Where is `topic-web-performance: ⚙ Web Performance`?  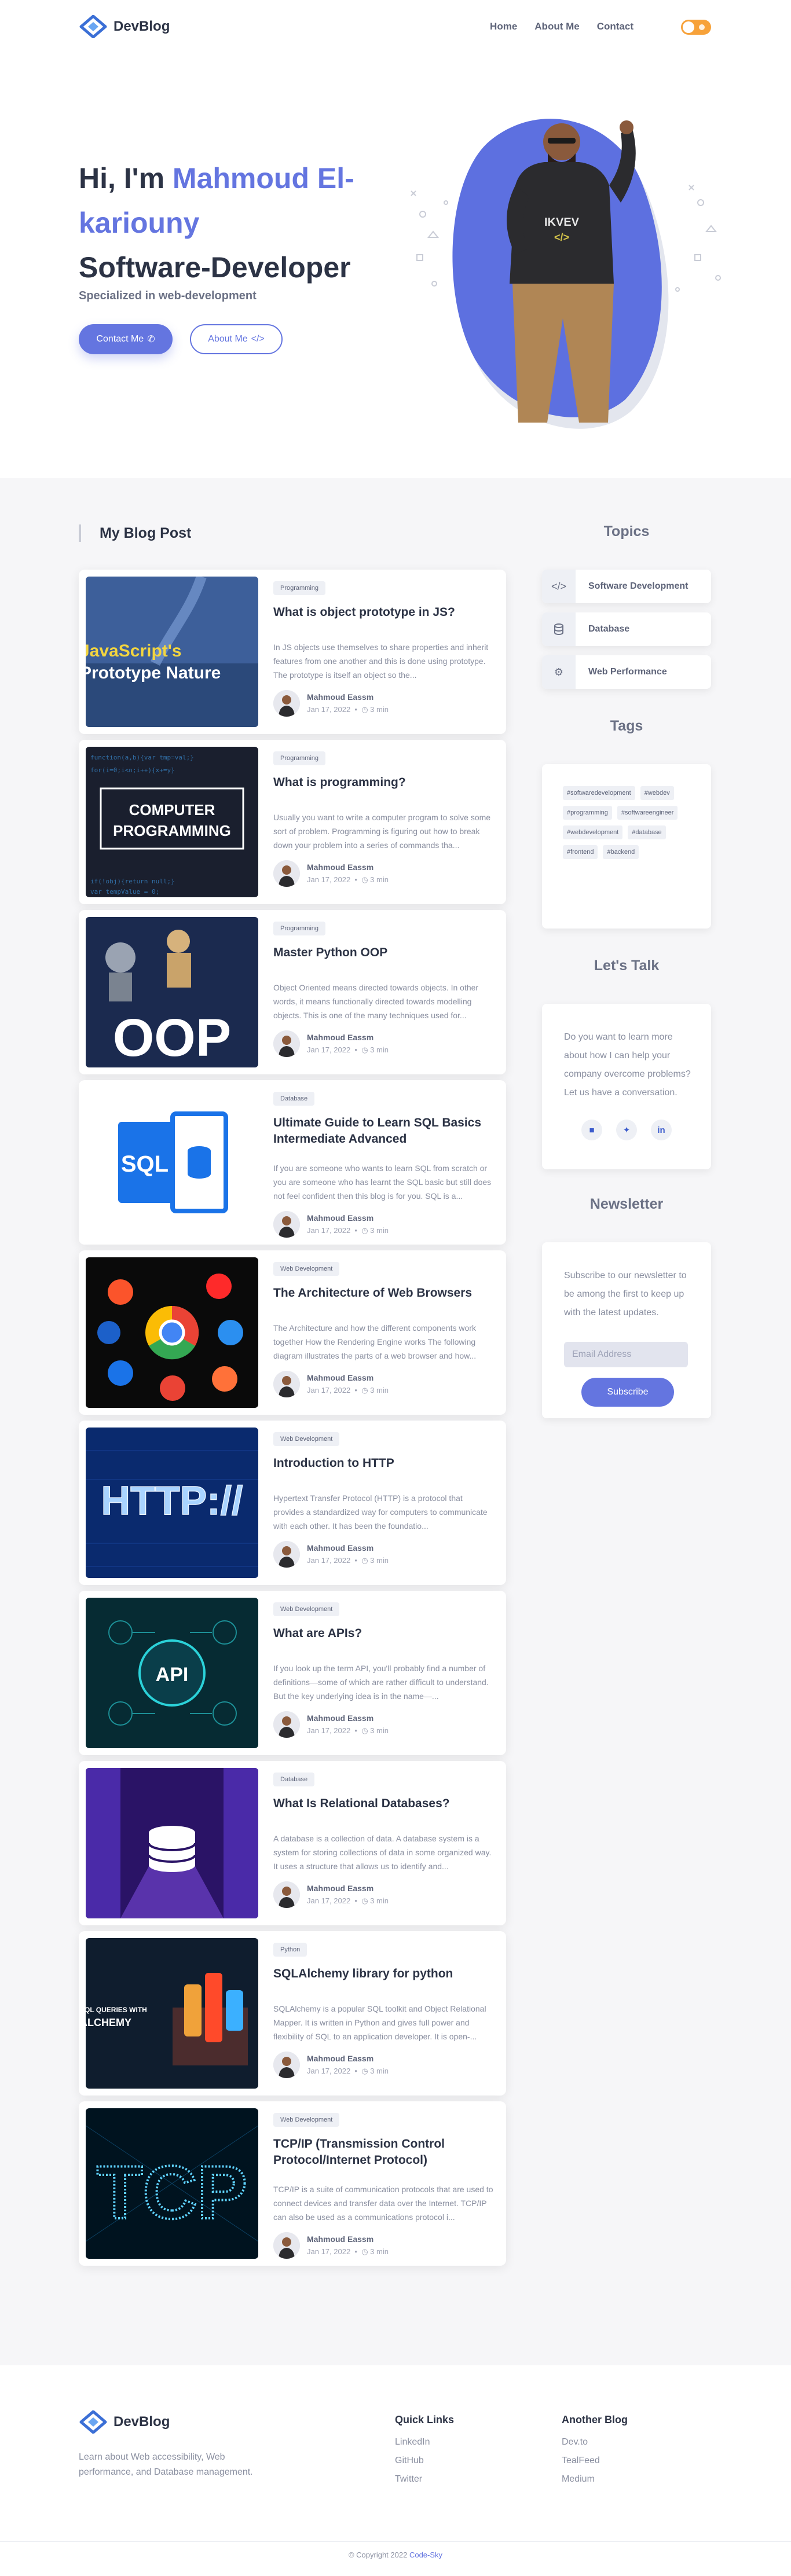
topic-web-performance: ⚙ Web Performance is located at coordinates (626, 672).